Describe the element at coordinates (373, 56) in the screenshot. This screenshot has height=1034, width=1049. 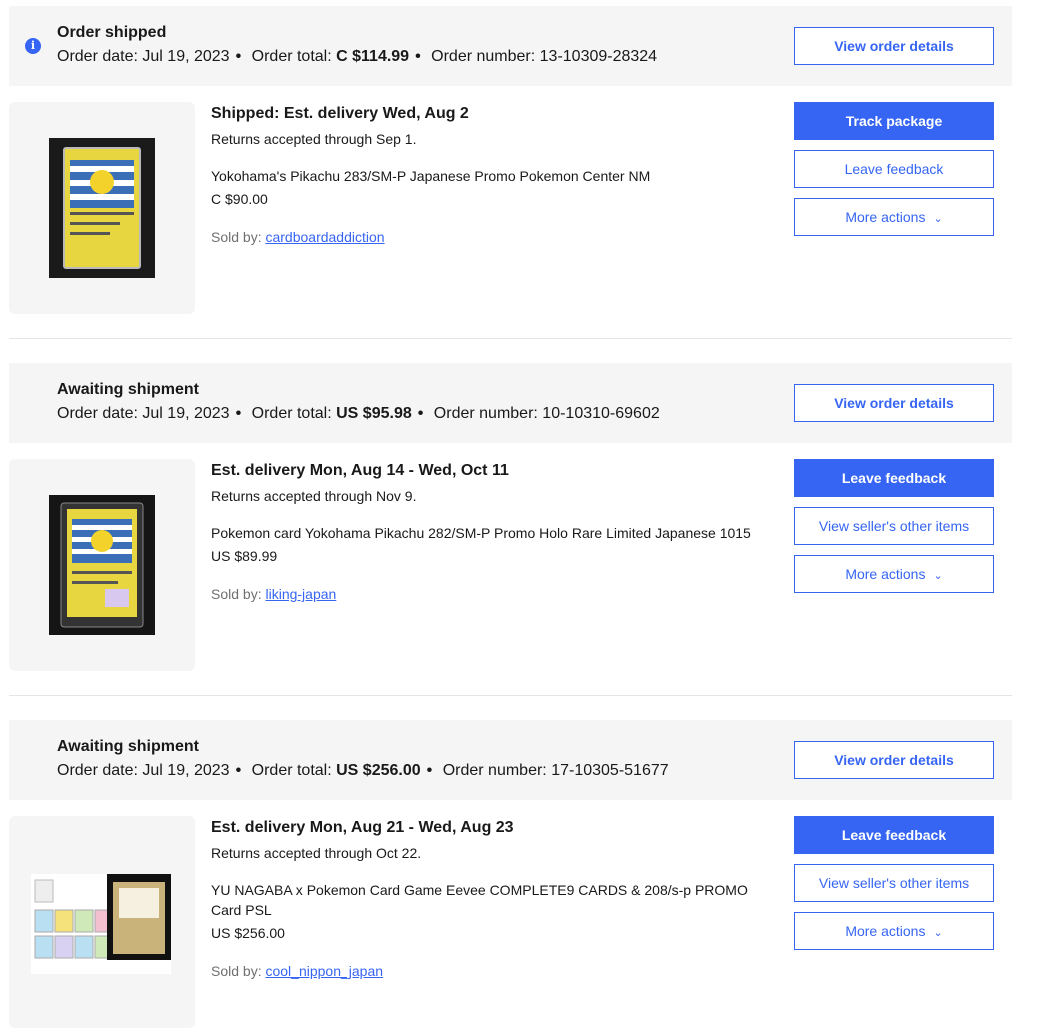
I see `order-total: C $114.99` at that location.